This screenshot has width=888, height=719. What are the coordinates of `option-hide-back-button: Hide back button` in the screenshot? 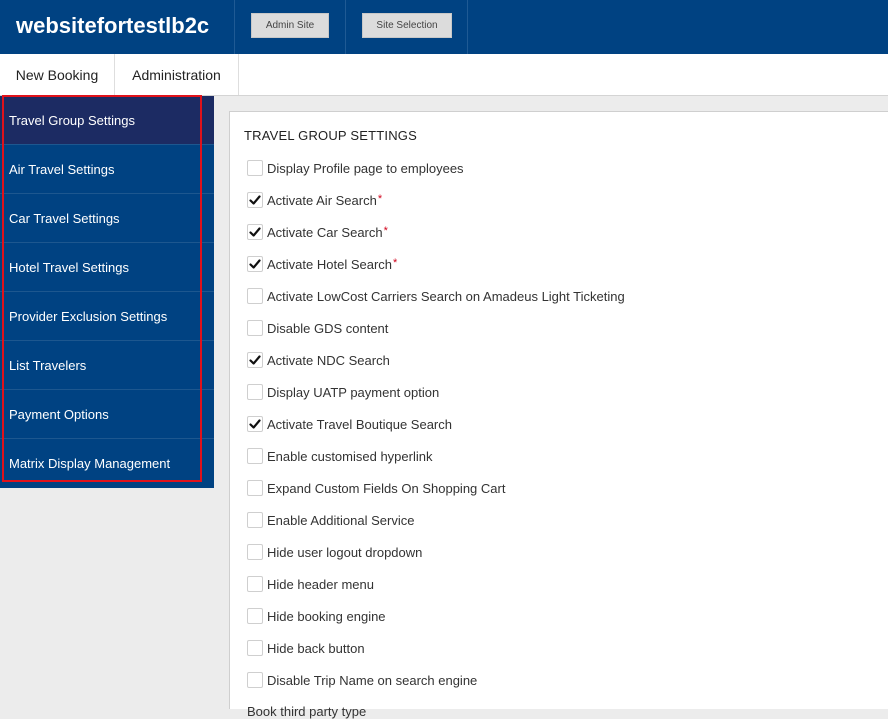 It's located at (306, 648).